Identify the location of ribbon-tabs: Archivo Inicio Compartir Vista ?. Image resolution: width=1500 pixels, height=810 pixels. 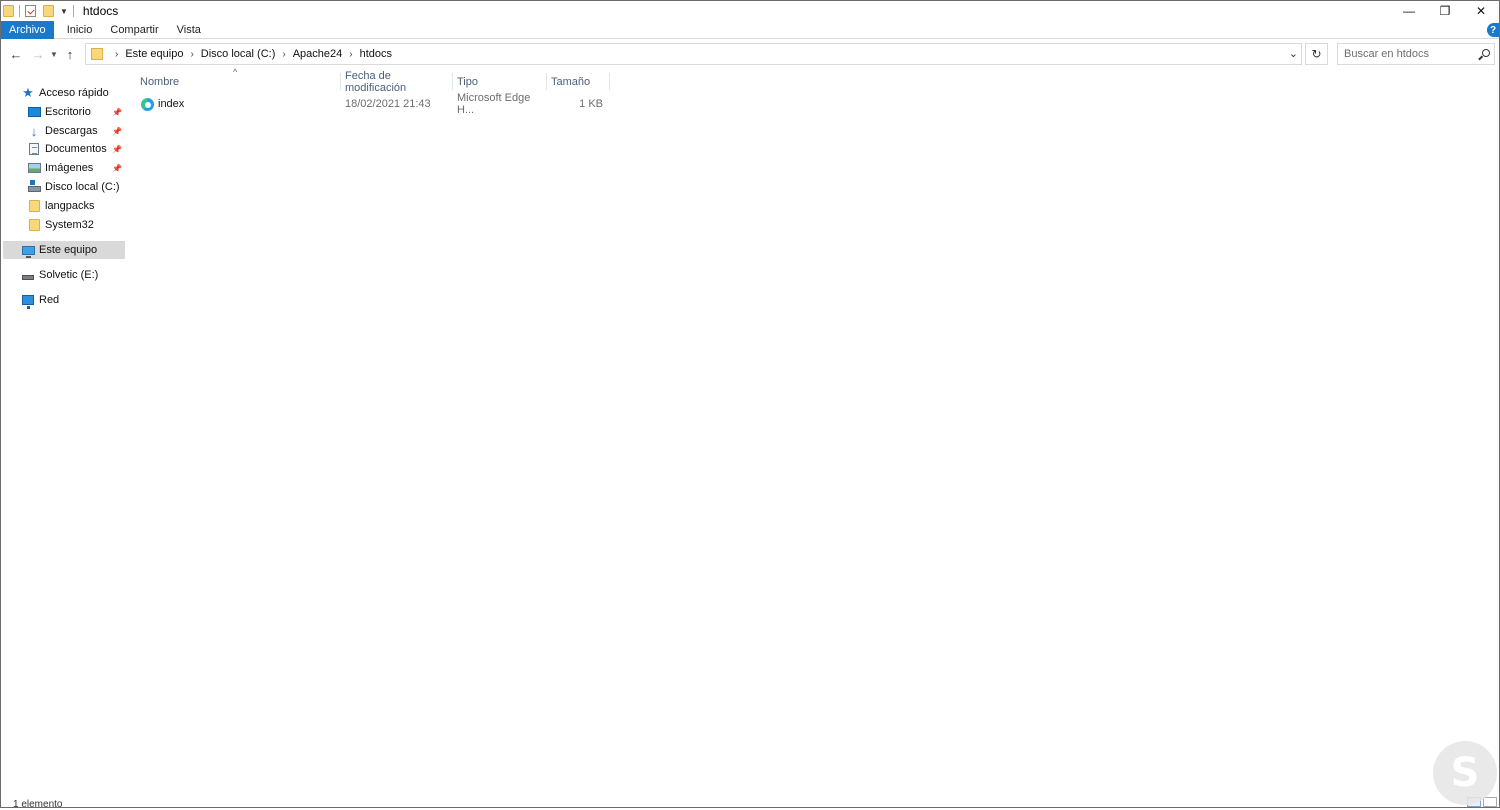
(750, 29).